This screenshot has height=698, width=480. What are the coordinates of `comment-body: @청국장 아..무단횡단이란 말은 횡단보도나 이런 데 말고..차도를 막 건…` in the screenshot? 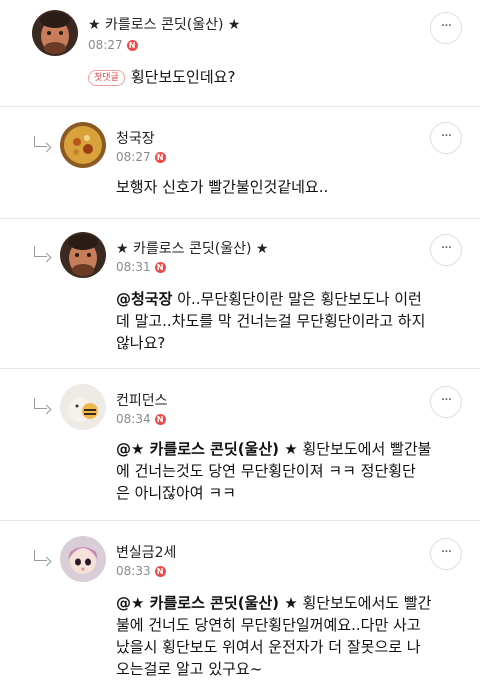 It's located at (270, 321).